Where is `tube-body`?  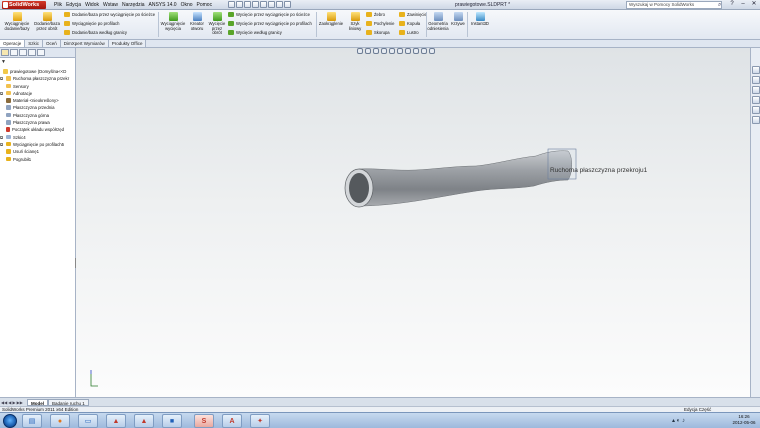
tube-body is located at coordinates (465, 178).